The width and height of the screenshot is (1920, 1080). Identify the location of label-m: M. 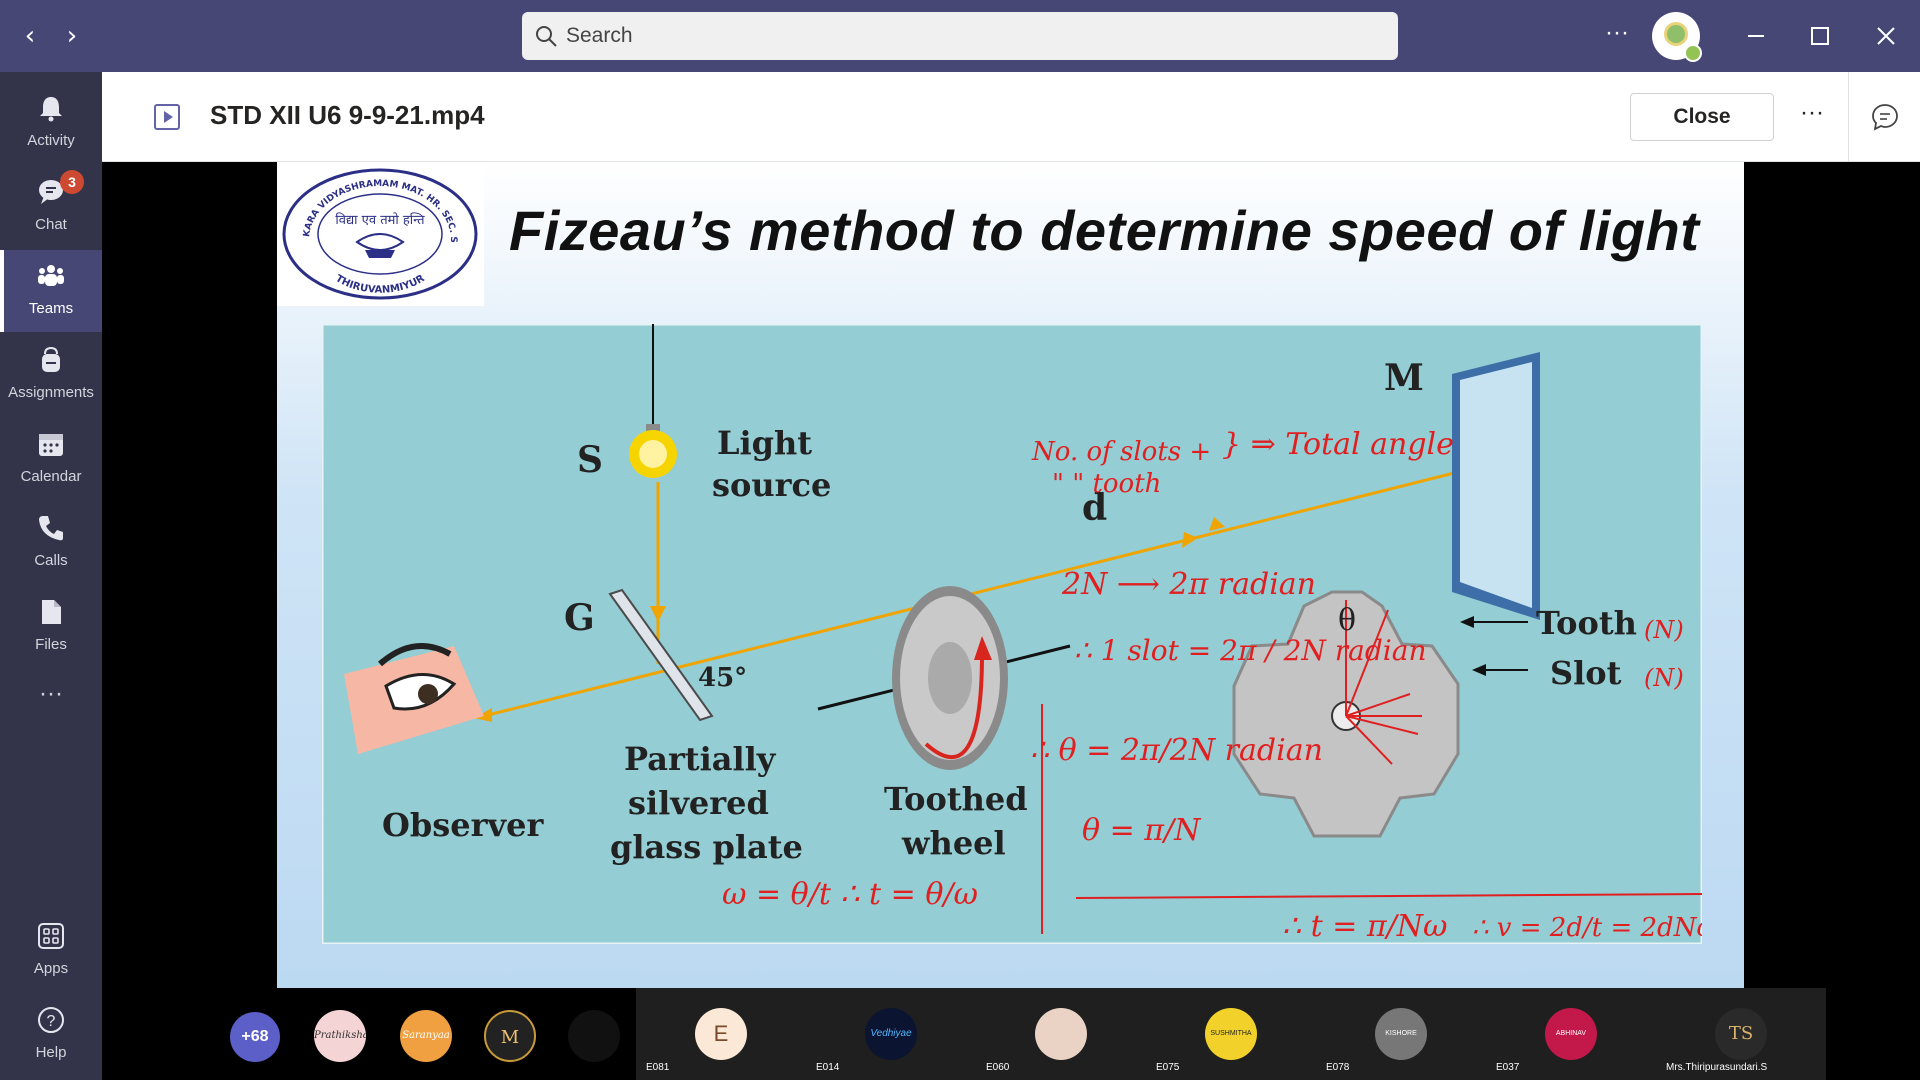
(1404, 378).